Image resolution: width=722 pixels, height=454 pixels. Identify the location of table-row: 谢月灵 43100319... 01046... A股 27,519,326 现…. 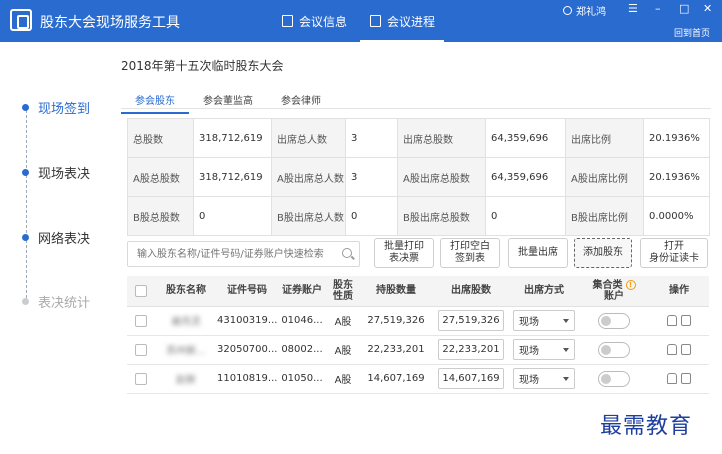
(418, 321).